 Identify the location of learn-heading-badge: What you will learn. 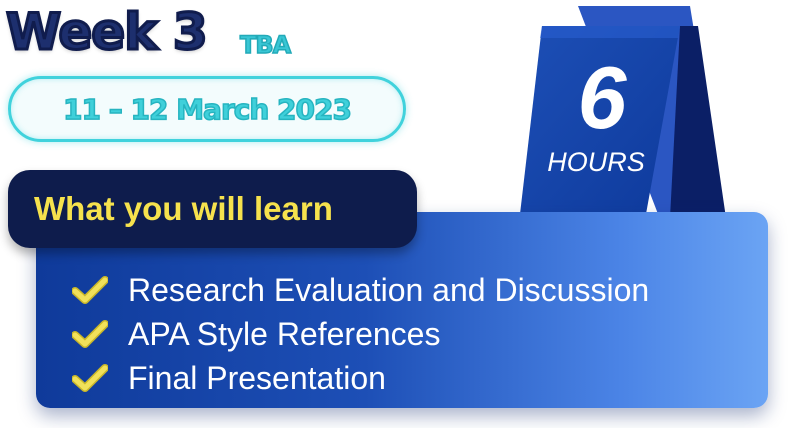
(212, 209).